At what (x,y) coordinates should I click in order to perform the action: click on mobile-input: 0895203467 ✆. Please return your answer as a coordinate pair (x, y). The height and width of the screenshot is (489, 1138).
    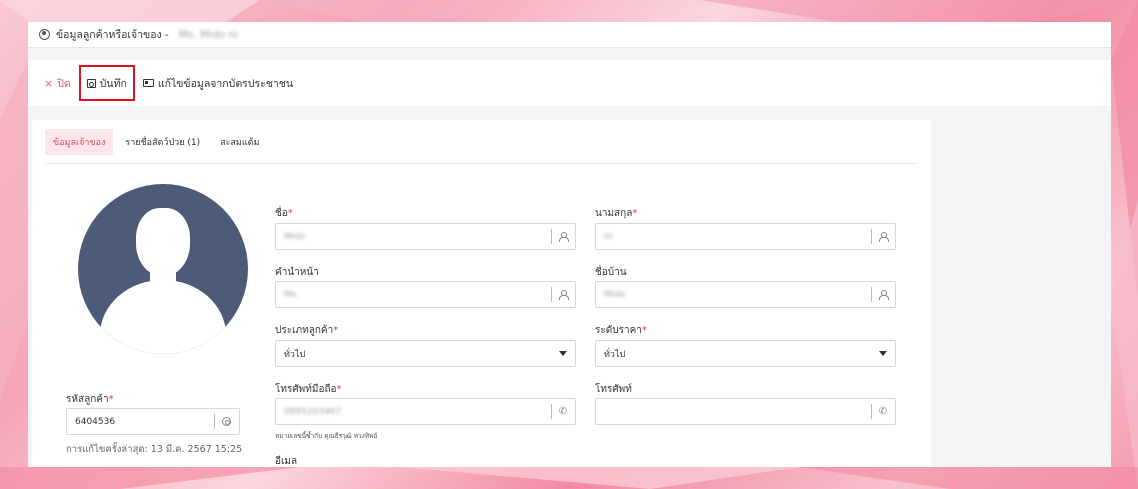
    Looking at the image, I should click on (425, 411).